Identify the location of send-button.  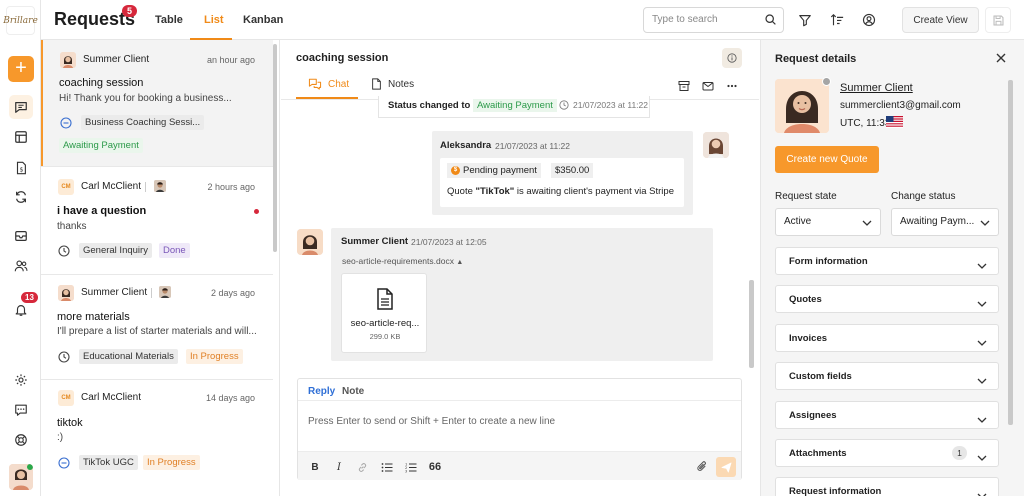
(726, 467).